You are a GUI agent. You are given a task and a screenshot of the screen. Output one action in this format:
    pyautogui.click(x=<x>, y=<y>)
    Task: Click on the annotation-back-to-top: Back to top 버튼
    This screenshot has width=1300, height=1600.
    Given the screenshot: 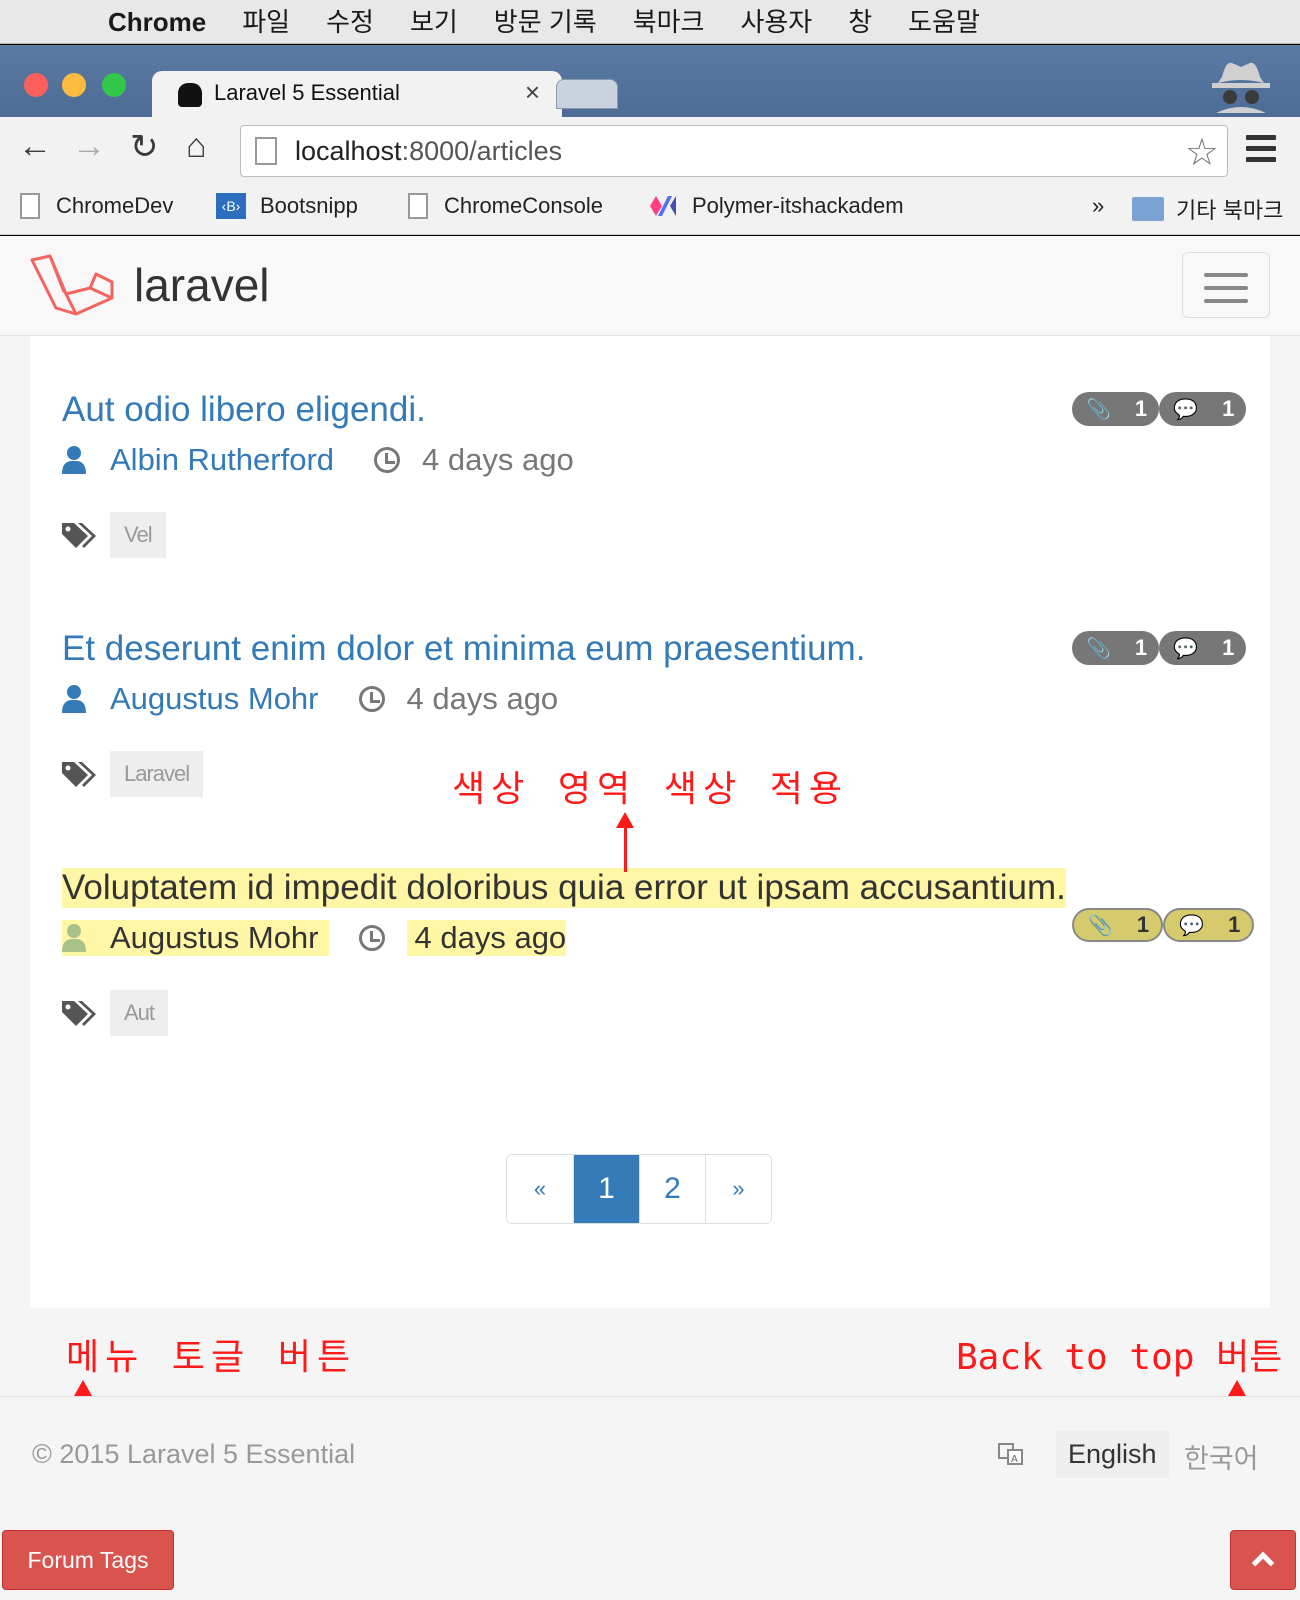 What is the action you would take?
    pyautogui.click(x=1119, y=1357)
    